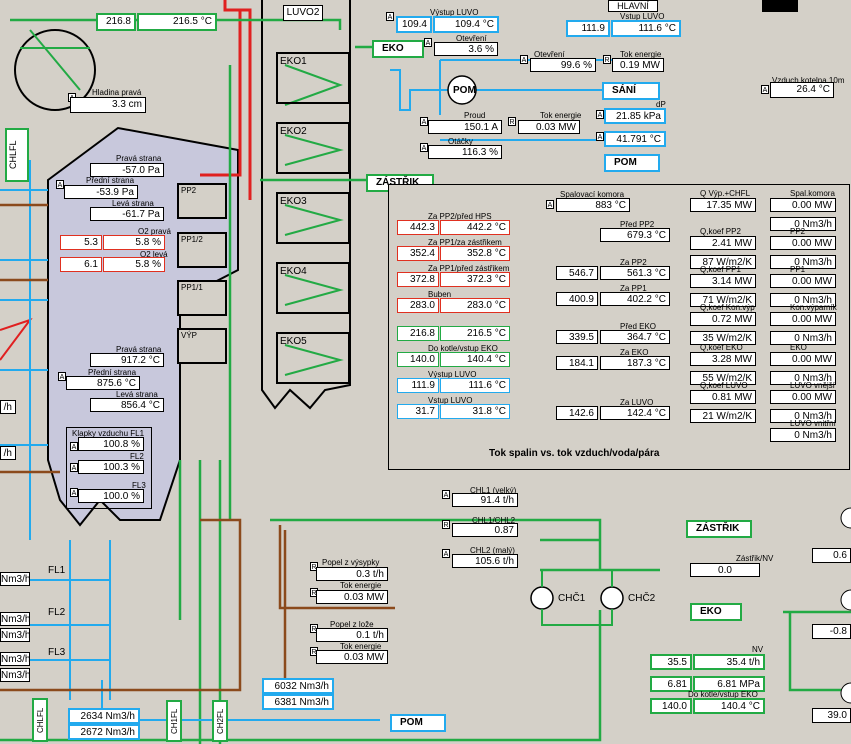  Describe the element at coordinates (313, 358) in the screenshot. I see `eko5: EKO5` at that location.